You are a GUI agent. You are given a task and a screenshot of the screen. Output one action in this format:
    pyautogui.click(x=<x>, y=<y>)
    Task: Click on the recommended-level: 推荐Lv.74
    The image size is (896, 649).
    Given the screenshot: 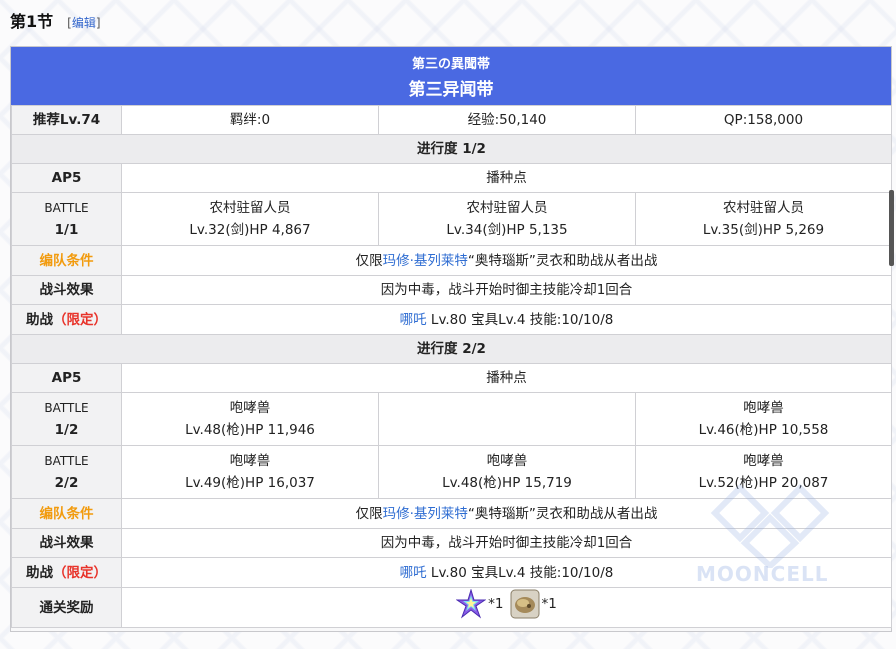 What is the action you would take?
    pyautogui.click(x=66, y=120)
    